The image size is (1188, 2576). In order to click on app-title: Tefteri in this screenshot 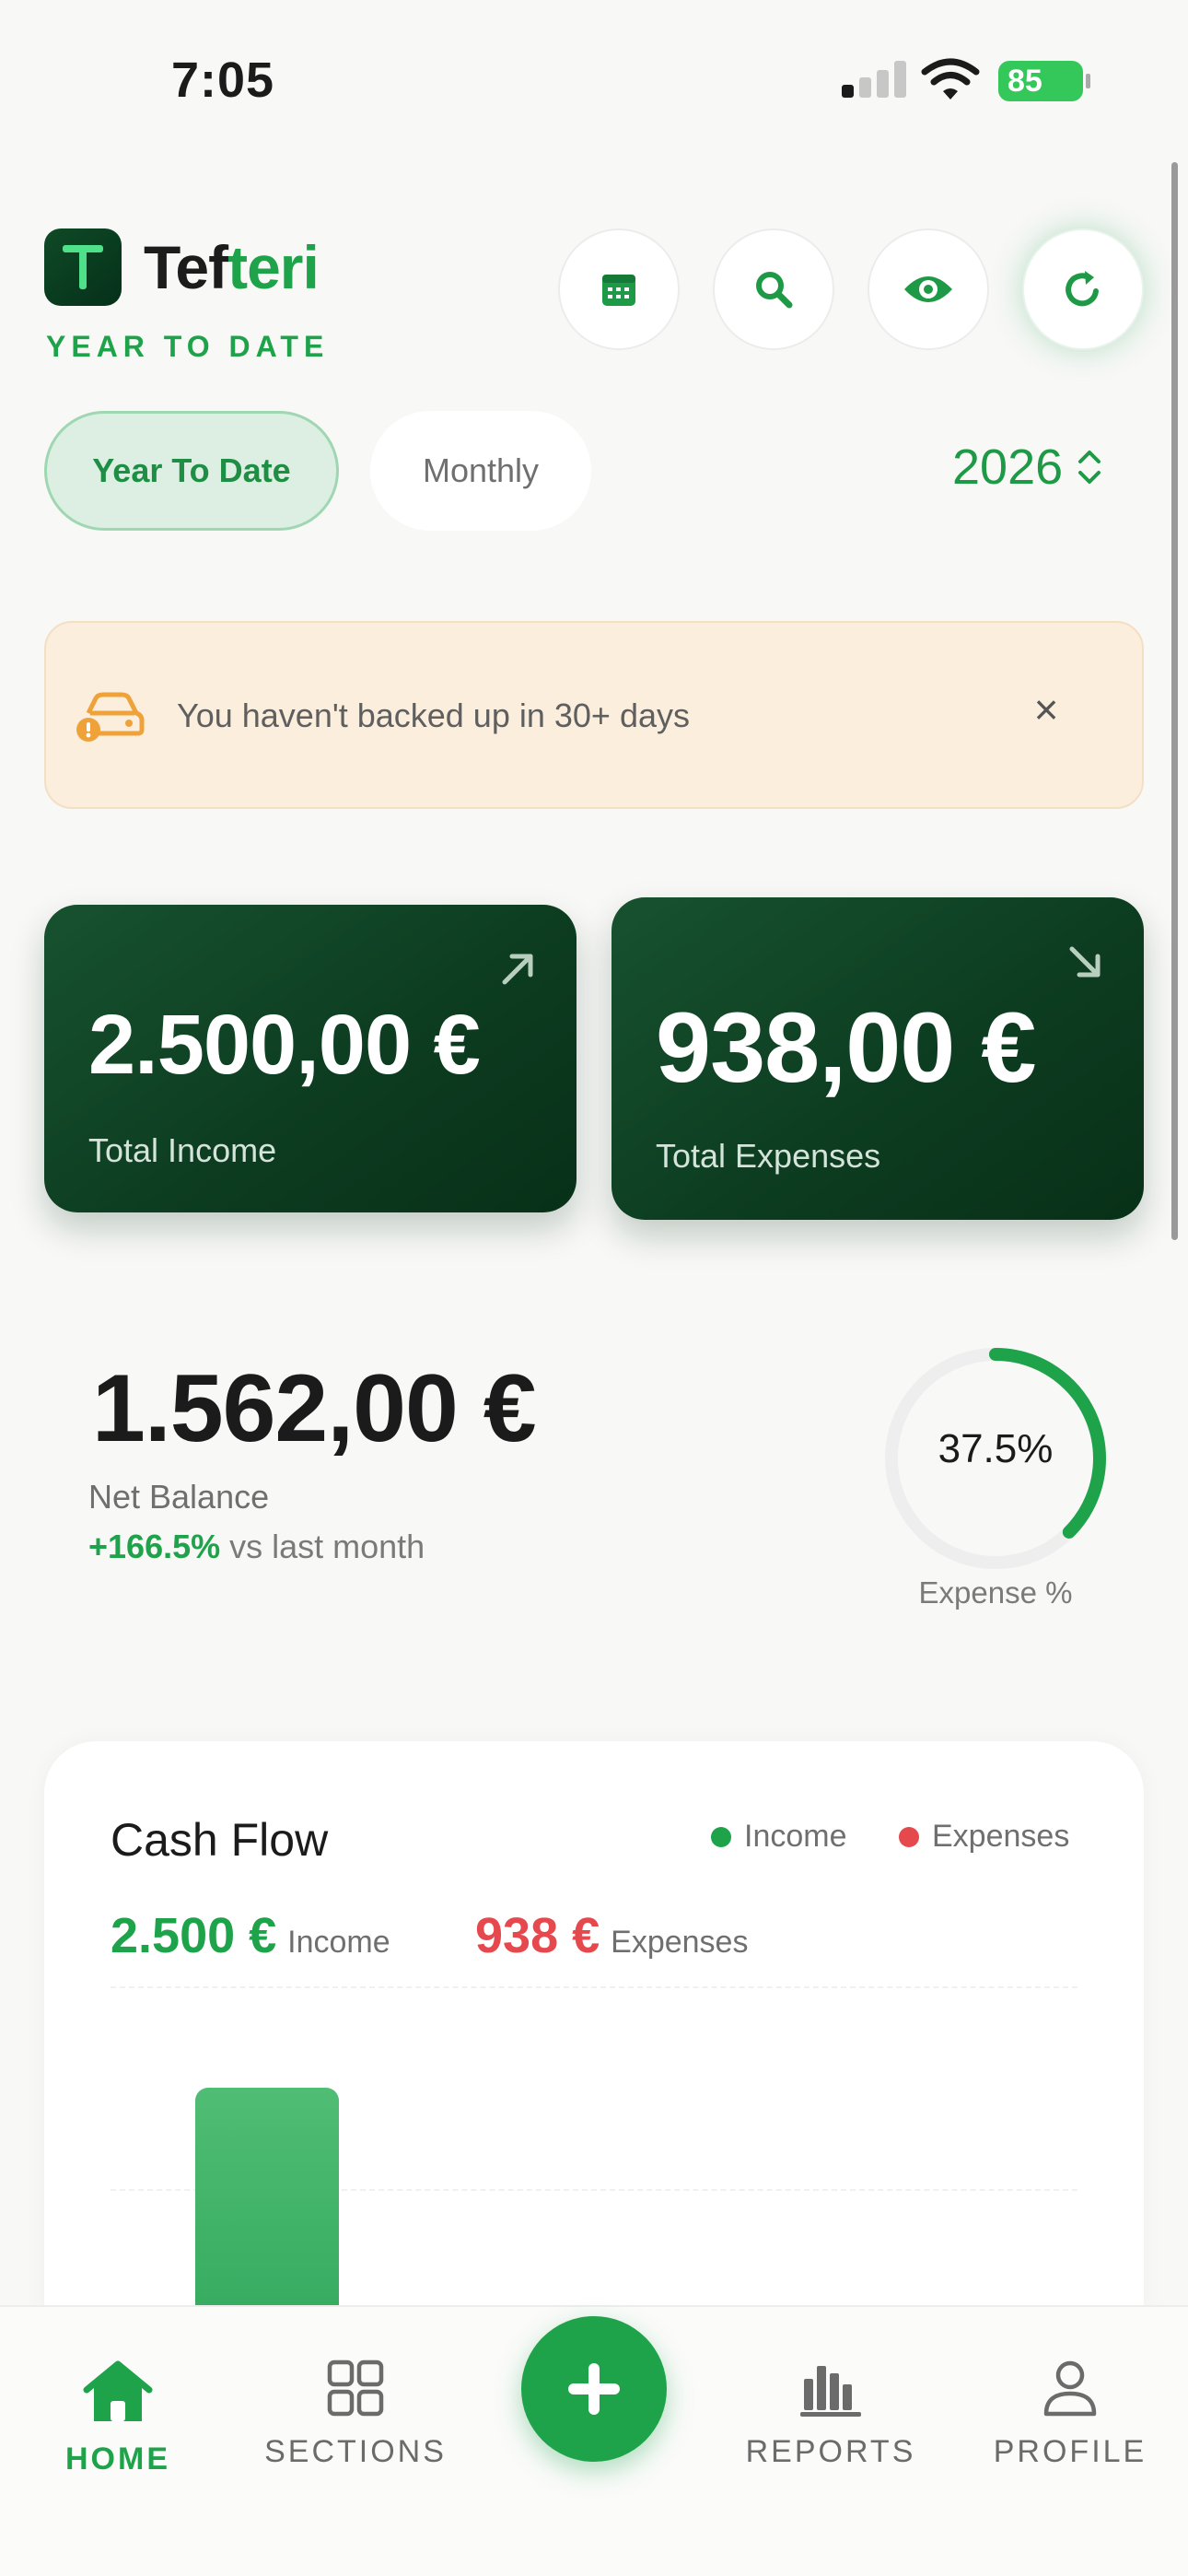, I will do `click(232, 267)`.